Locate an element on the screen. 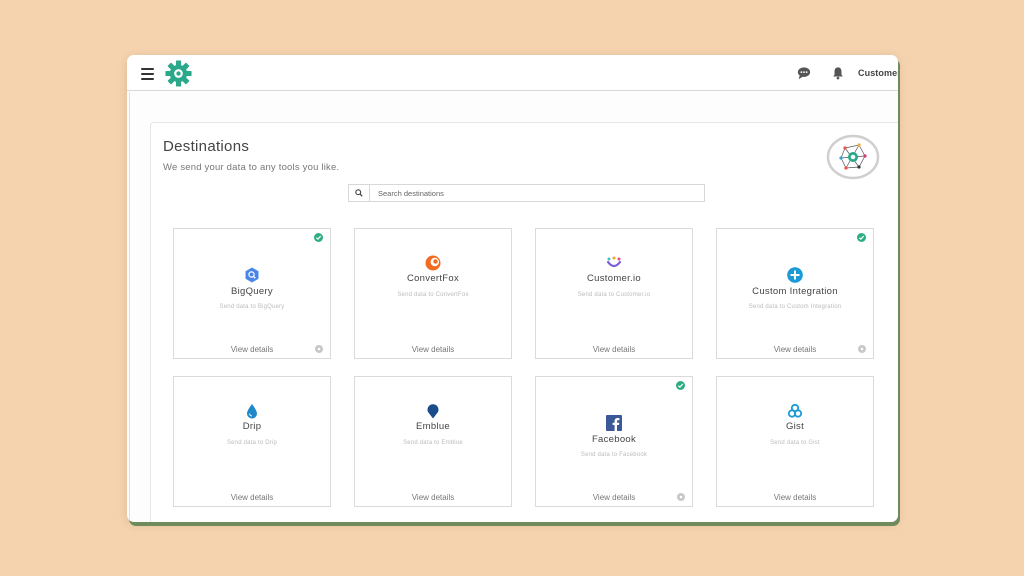  card-title: Emblue is located at coordinates (432, 426).